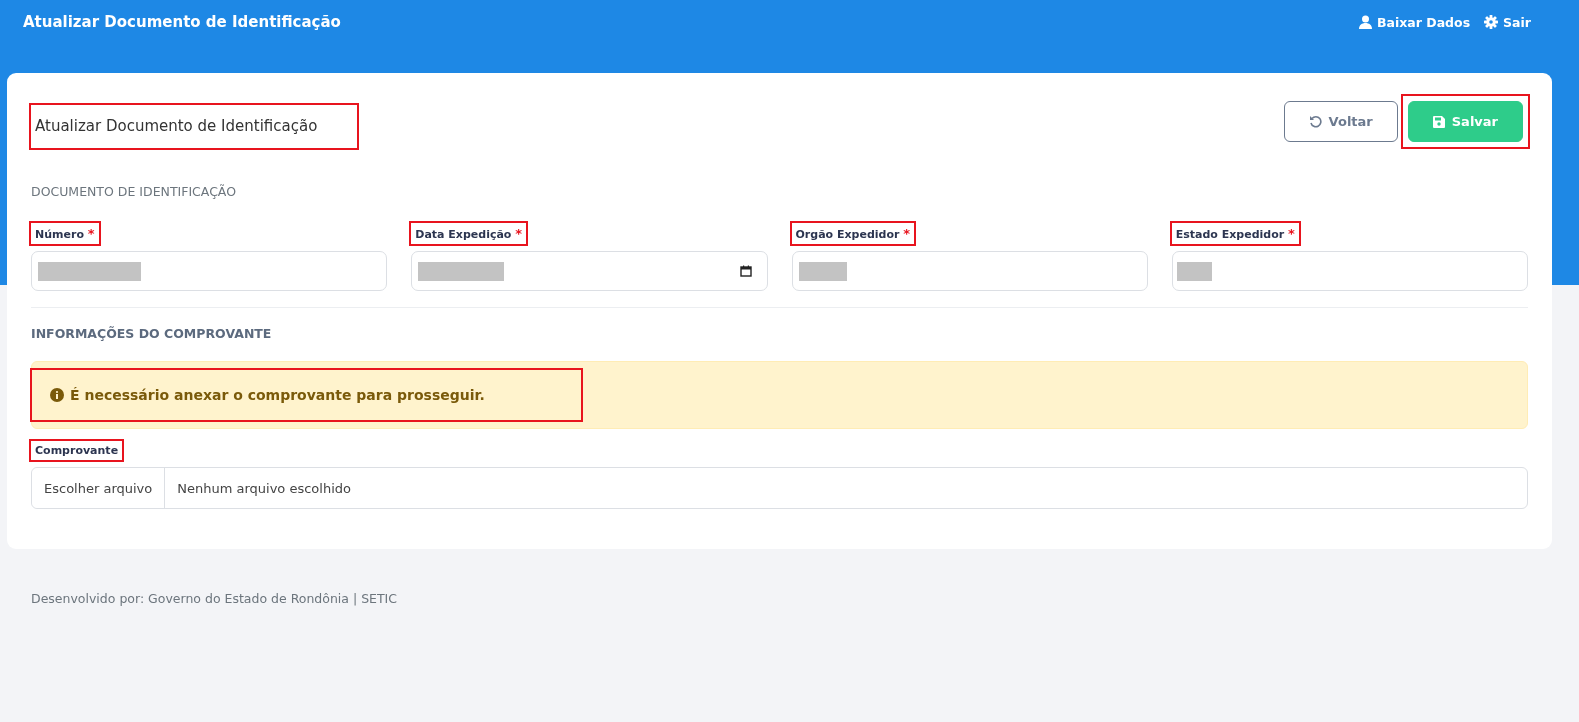  What do you see at coordinates (134, 191) in the screenshot?
I see `section-heading: DOCUMENTO DE IDENTIFICAÇÃO` at bounding box center [134, 191].